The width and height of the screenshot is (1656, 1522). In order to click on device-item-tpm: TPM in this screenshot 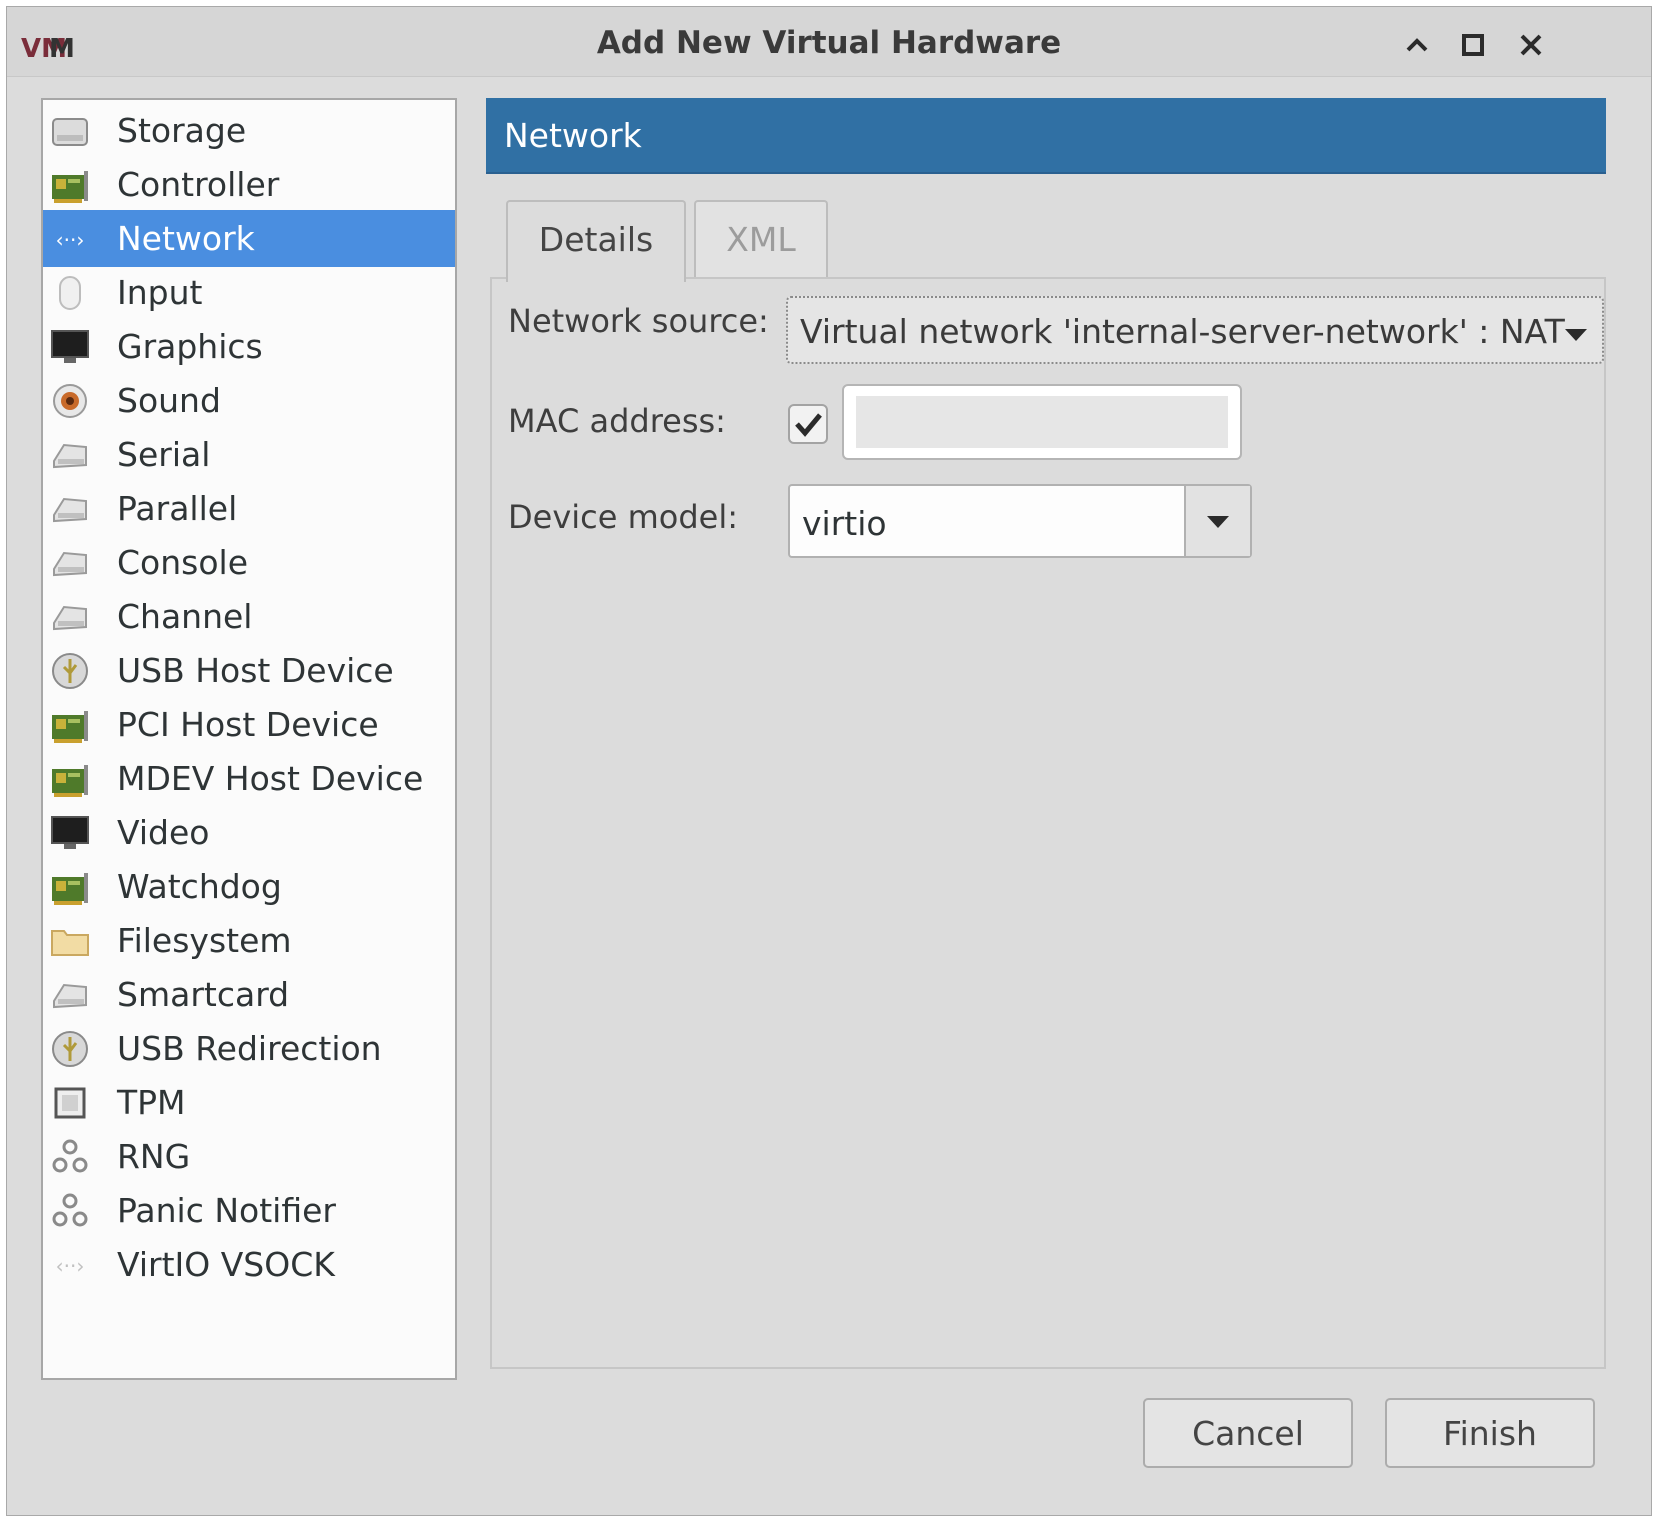, I will do `click(249, 1102)`.